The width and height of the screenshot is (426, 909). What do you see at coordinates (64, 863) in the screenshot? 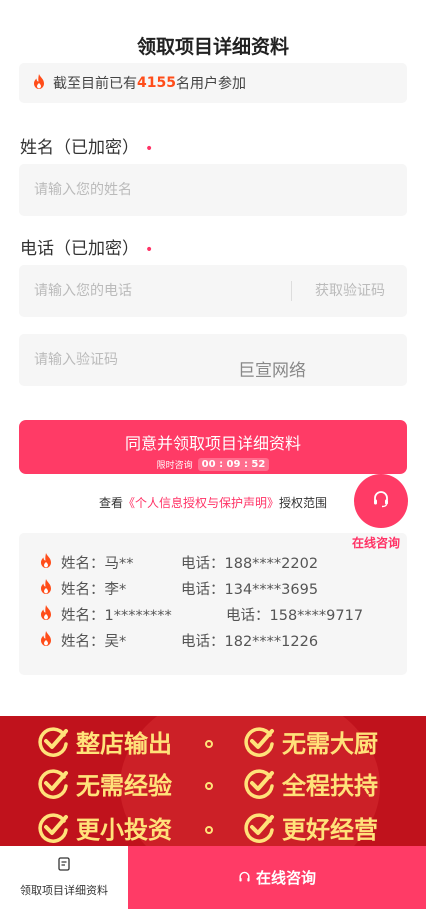
I see `document-icon` at bounding box center [64, 863].